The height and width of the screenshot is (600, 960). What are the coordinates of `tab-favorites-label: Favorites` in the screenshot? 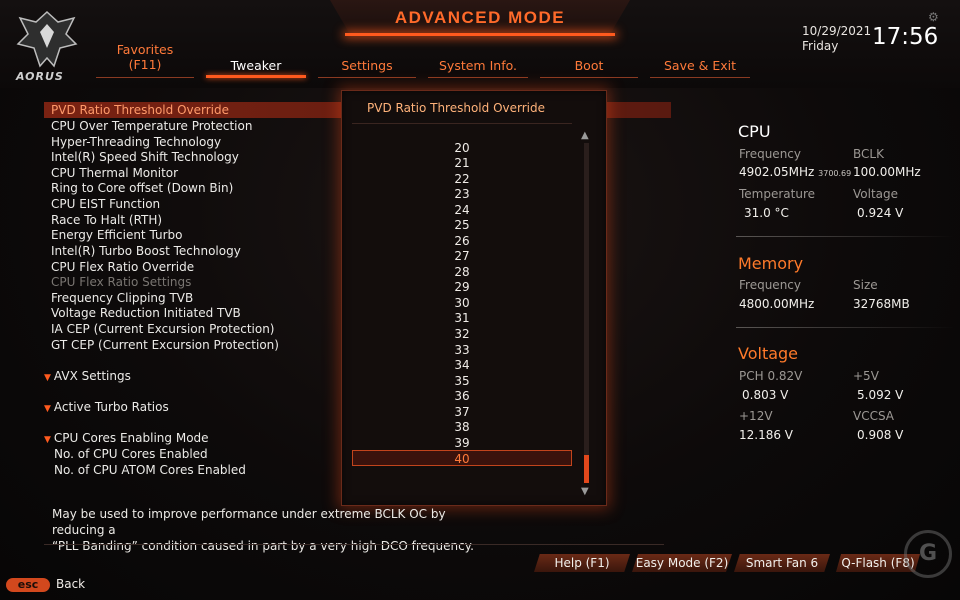 It's located at (145, 49).